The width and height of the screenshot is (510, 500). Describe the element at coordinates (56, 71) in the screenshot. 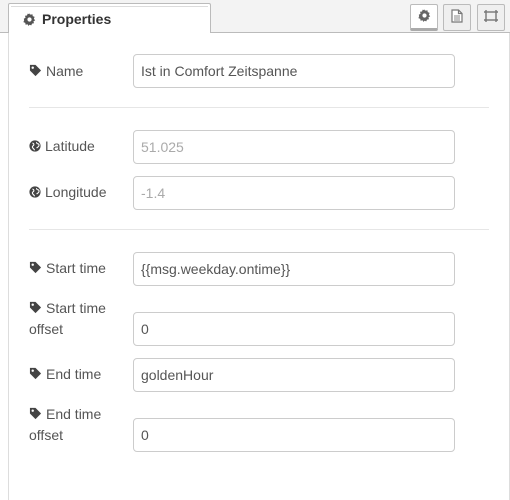

I see `name-label: Name` at that location.